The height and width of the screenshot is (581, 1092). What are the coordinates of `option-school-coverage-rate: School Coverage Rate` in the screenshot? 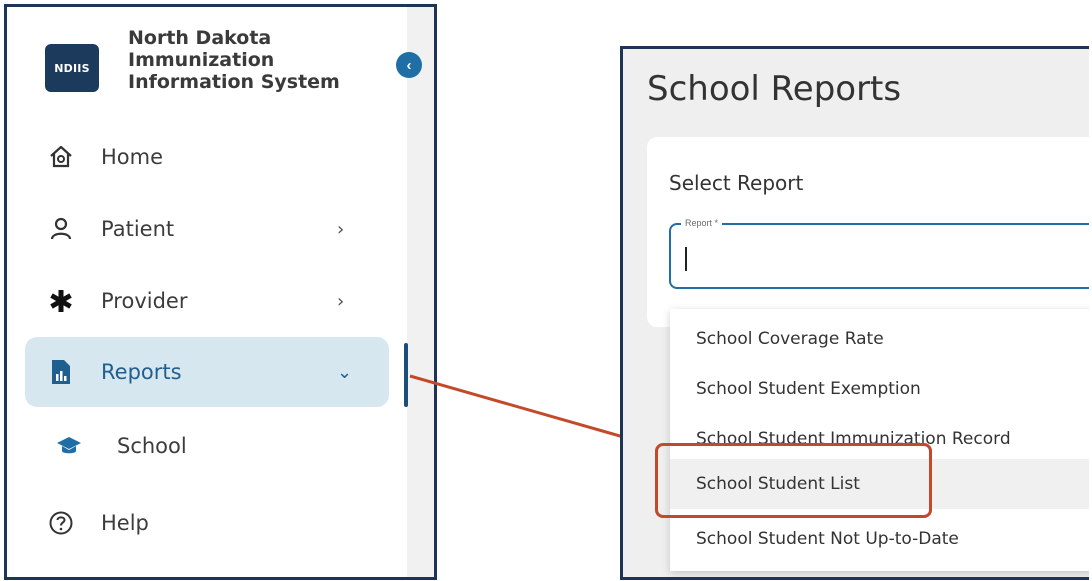 It's located at (879, 339).